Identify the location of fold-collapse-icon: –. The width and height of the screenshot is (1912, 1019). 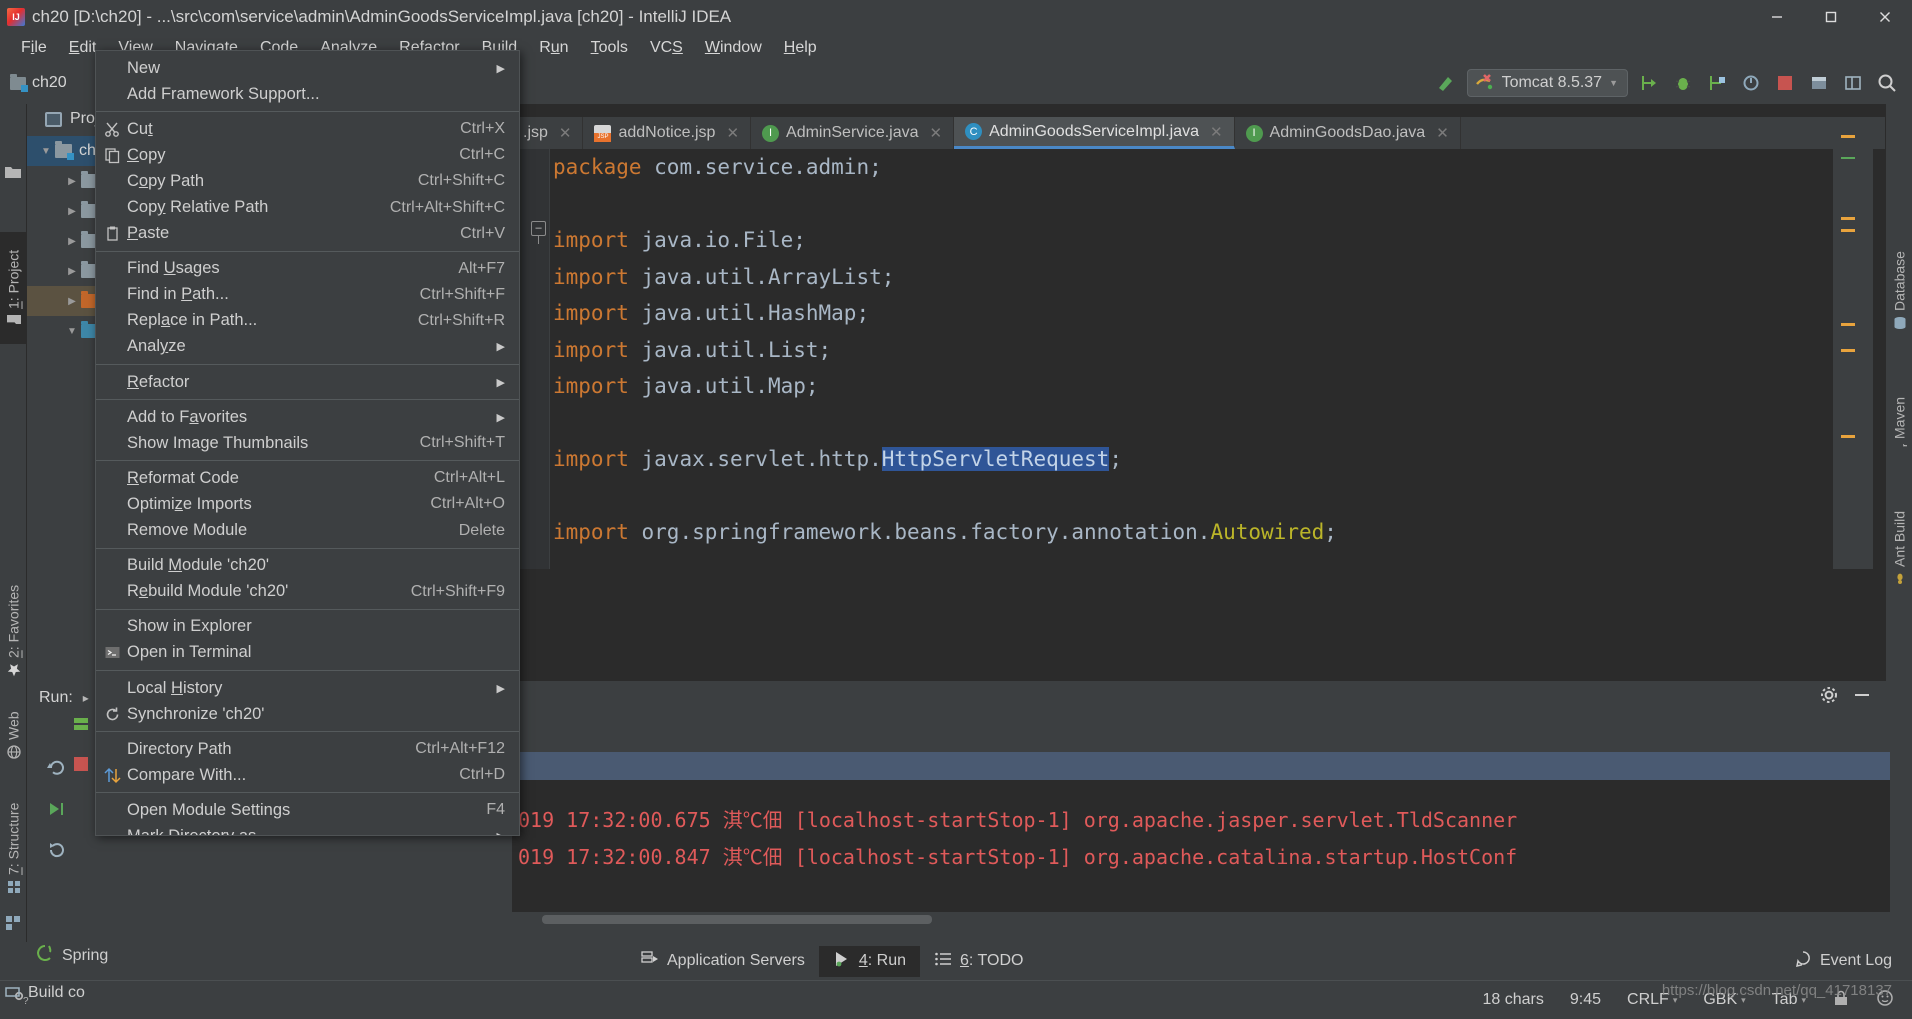
(538, 232).